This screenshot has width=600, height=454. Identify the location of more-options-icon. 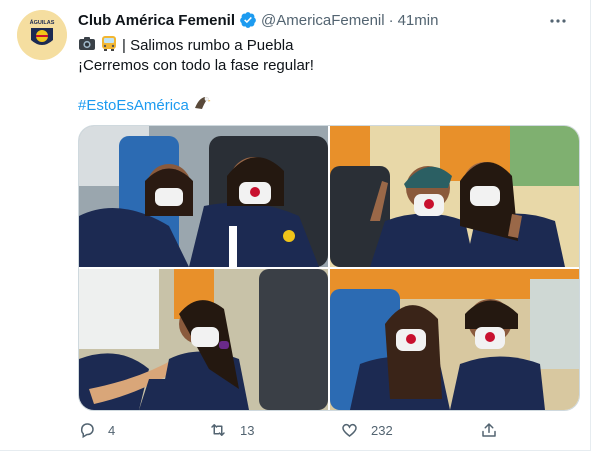
(558, 21).